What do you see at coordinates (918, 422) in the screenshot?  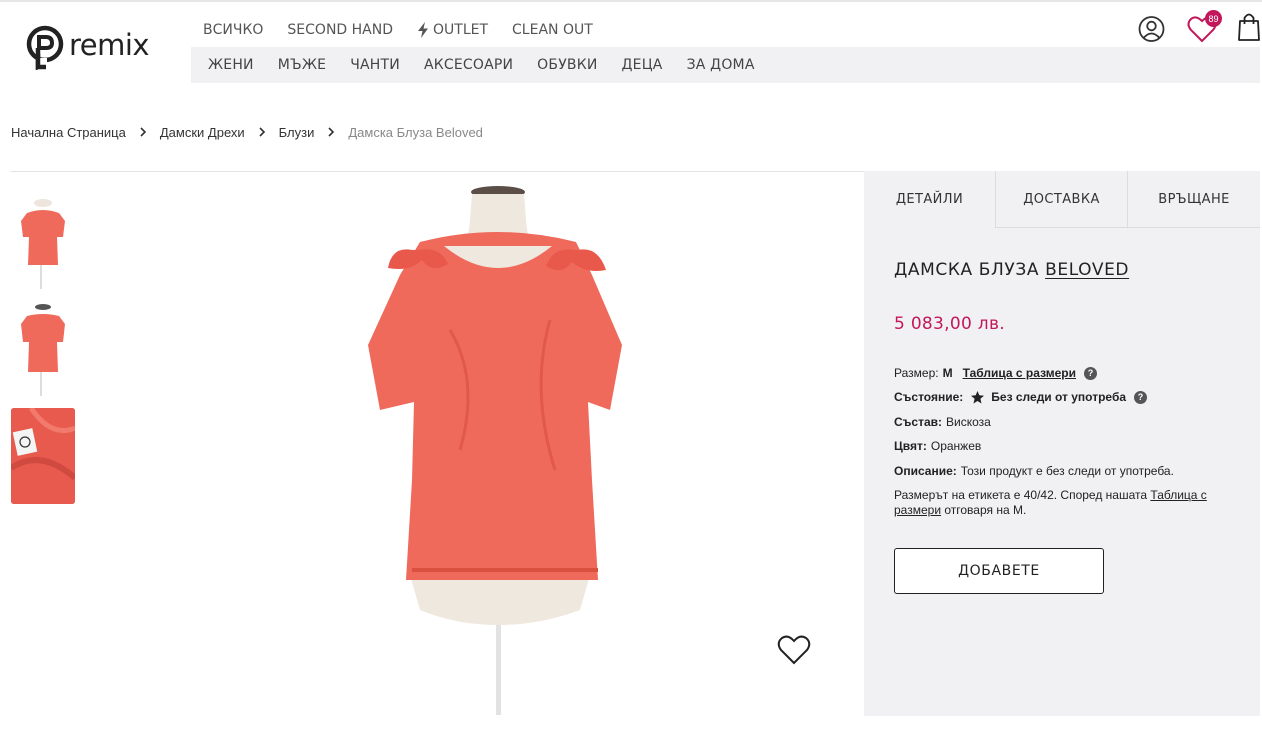 I see `composition-label: Състав:` at bounding box center [918, 422].